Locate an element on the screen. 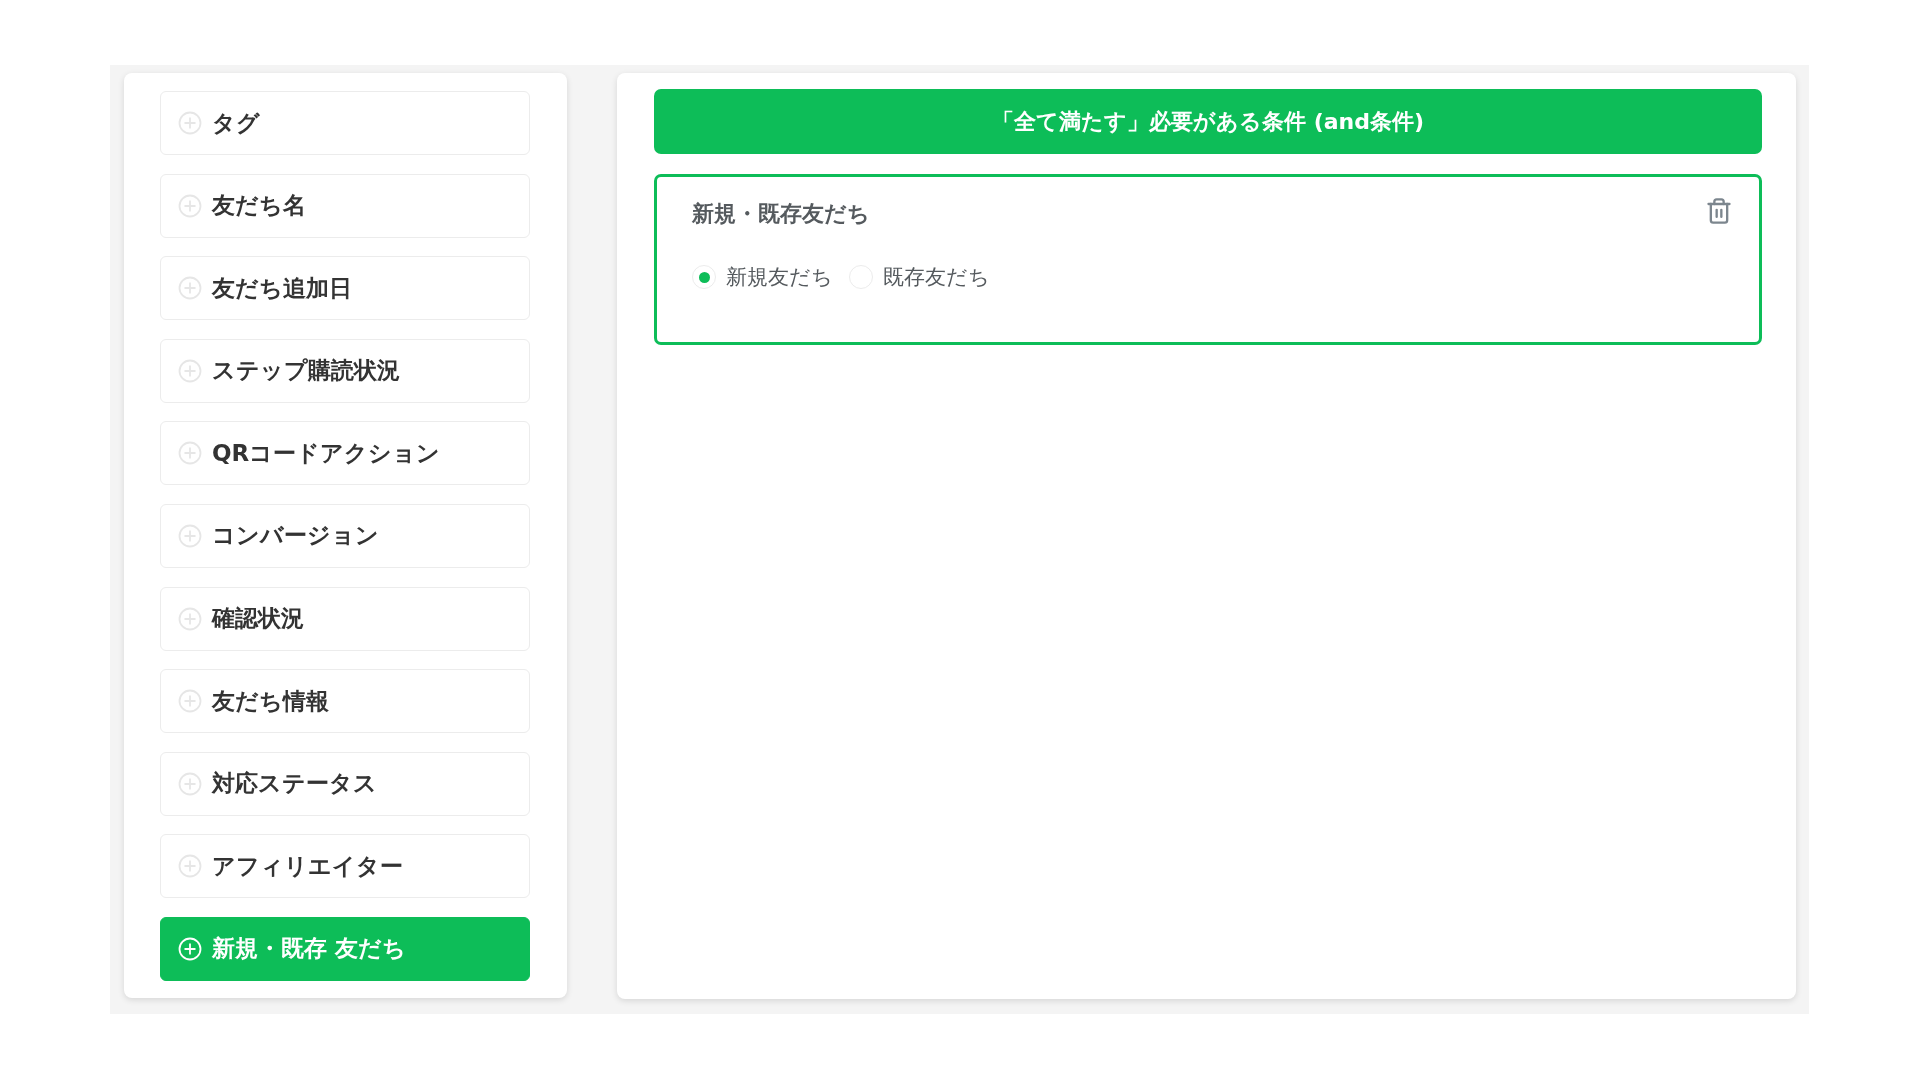  condition-item: 対応ステータス is located at coordinates (345, 783).